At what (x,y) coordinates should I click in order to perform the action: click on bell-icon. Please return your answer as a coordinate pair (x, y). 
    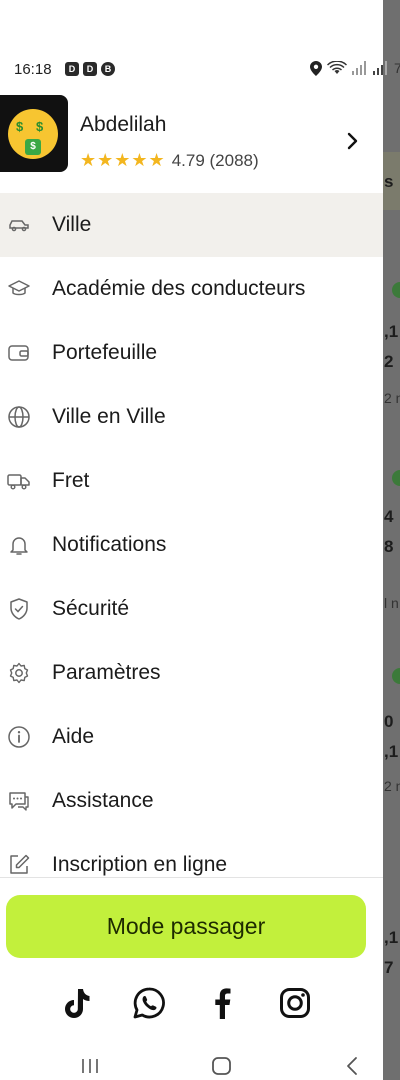
    Looking at the image, I should click on (19, 546).